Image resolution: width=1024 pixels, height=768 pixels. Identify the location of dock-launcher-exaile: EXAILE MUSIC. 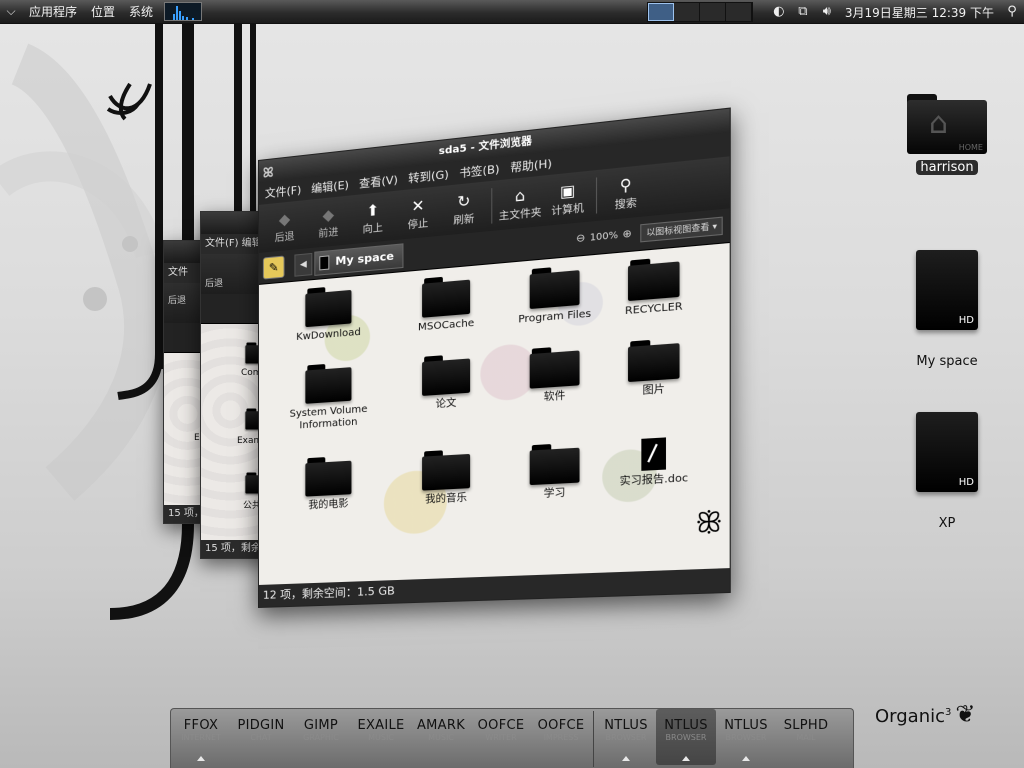
(381, 737).